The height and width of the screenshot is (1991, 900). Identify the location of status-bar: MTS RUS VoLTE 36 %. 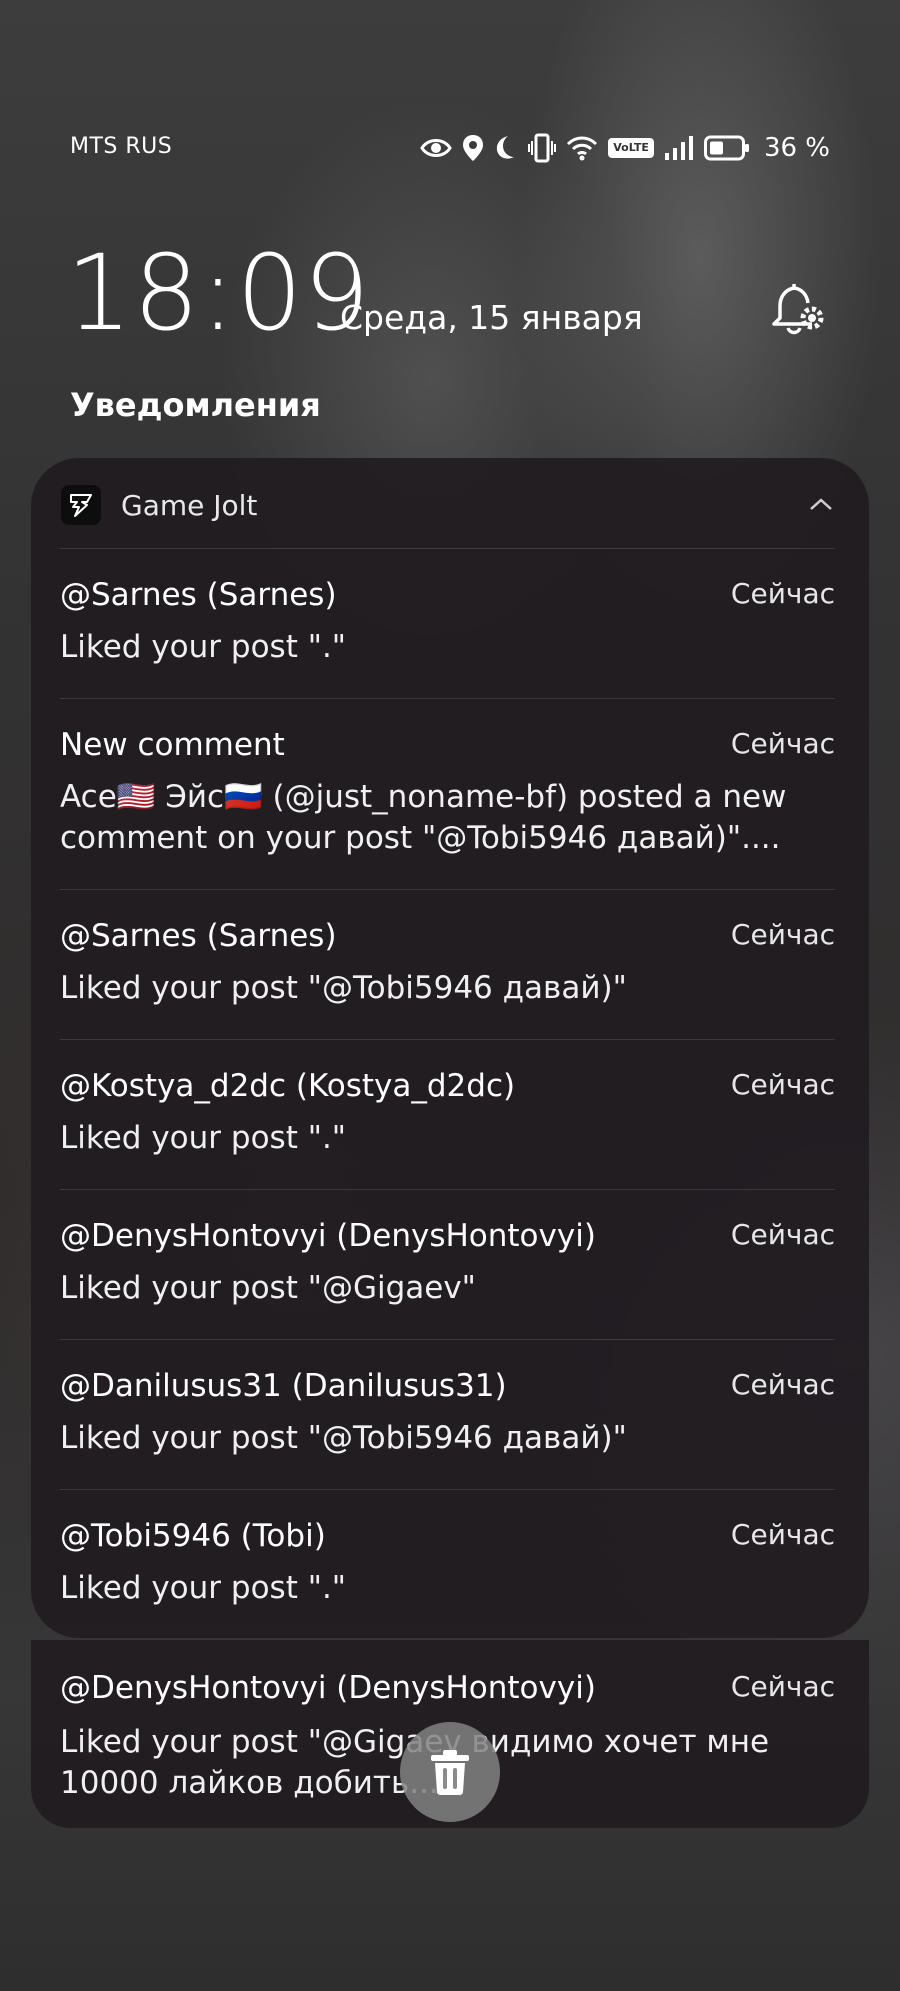
(450, 148).